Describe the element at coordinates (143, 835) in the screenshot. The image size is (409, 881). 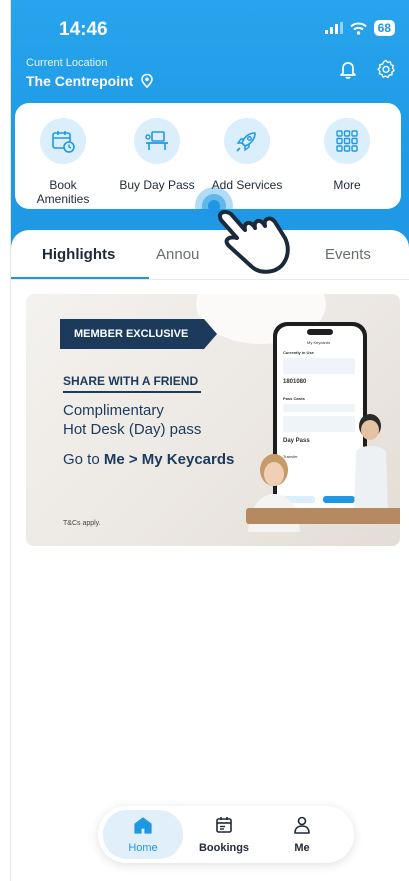
I see `nav-home: Home` at that location.